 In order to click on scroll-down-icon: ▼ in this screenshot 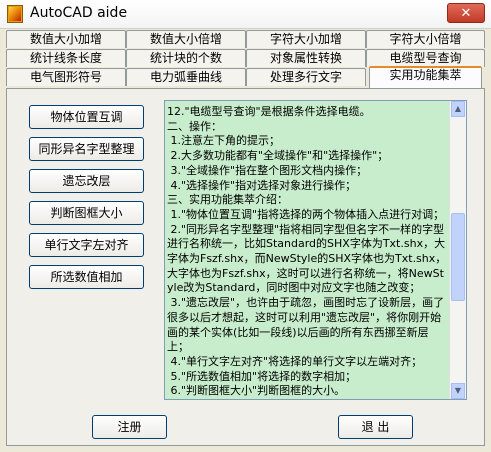, I will do `click(458, 391)`.